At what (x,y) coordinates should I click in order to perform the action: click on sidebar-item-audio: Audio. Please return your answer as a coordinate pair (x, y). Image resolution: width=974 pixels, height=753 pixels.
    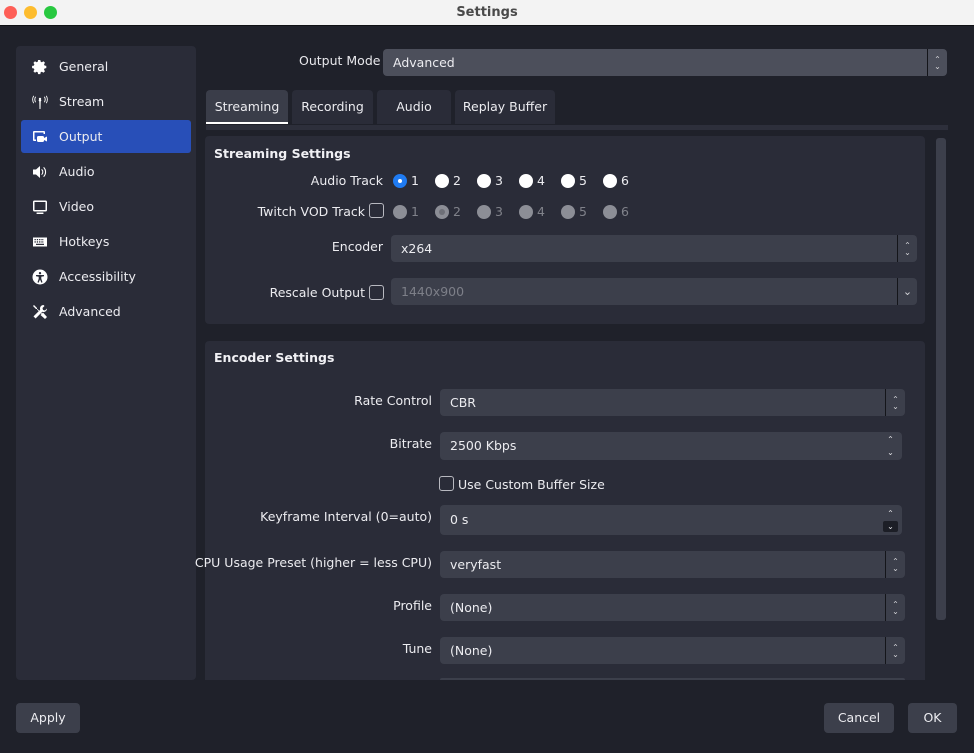
    Looking at the image, I should click on (106, 171).